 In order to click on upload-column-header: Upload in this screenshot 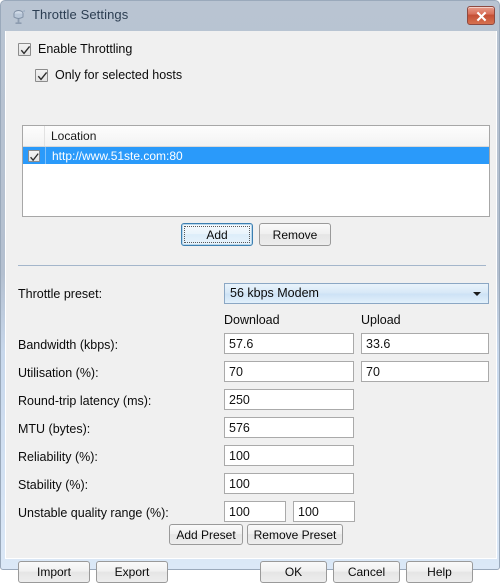, I will do `click(381, 320)`.